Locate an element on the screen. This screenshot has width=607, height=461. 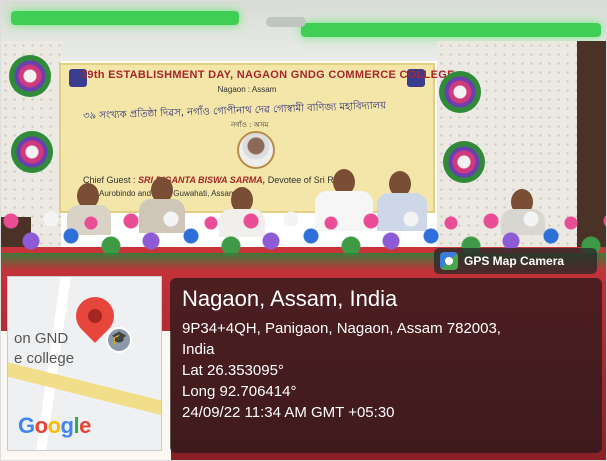
latitude: Lat 26.353095° is located at coordinates (233, 370).